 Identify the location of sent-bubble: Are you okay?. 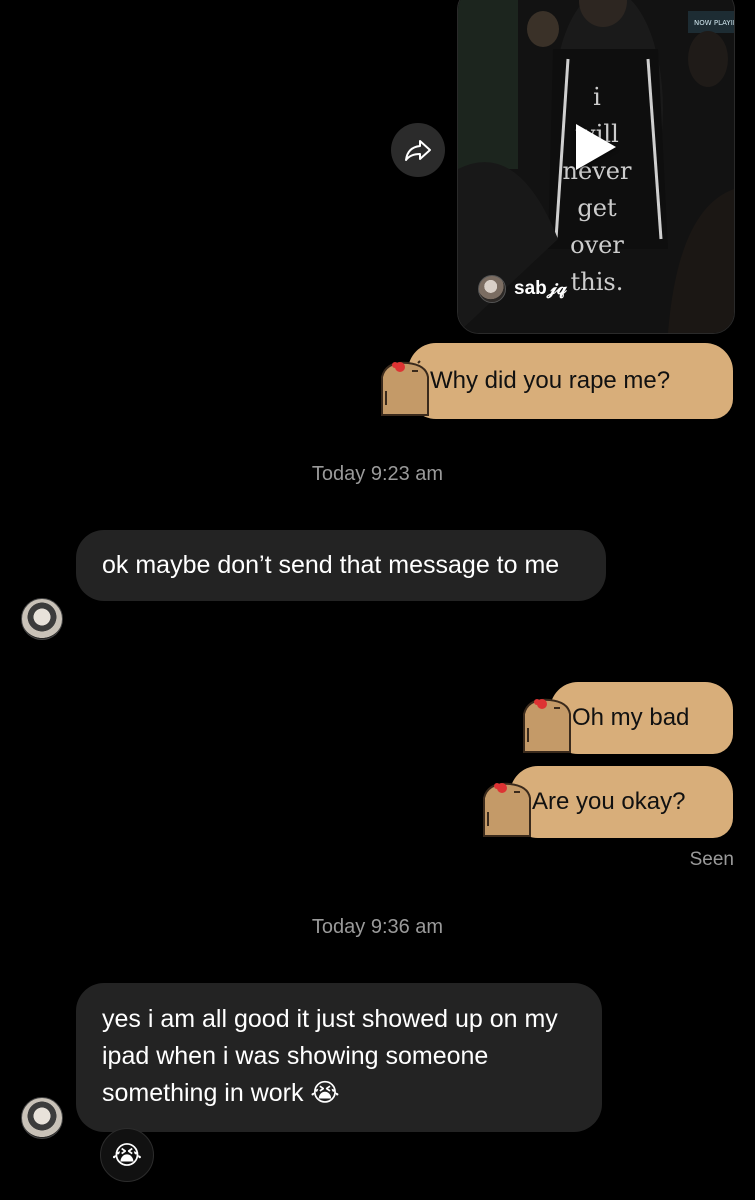
(621, 802).